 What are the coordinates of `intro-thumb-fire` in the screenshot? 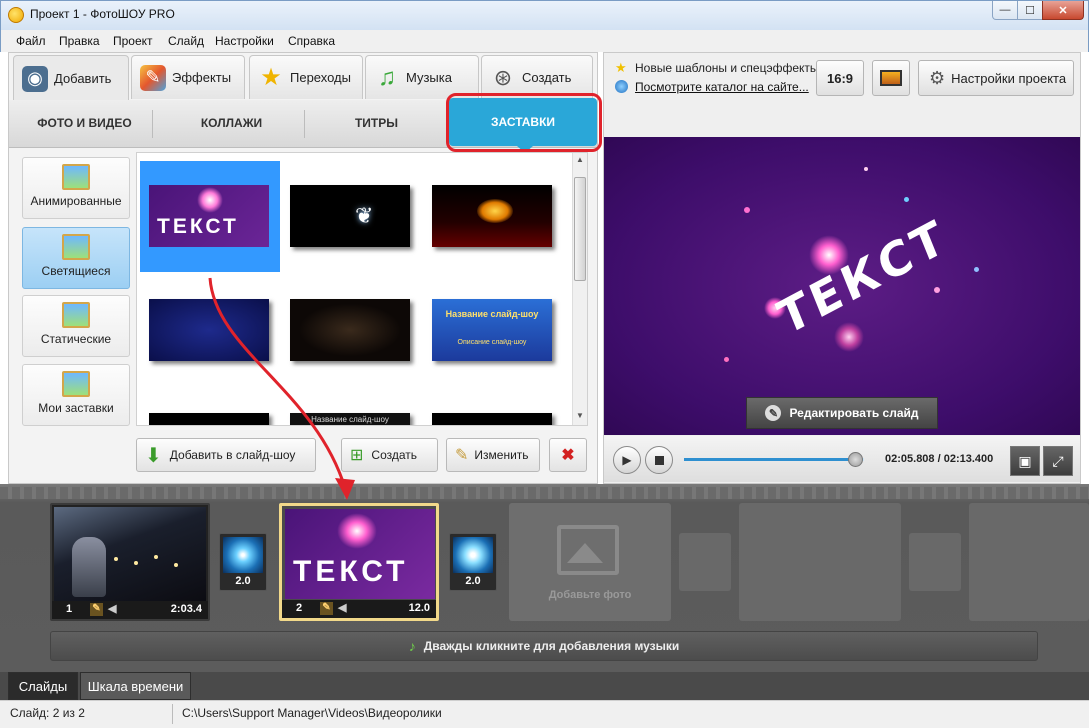 It's located at (492, 216).